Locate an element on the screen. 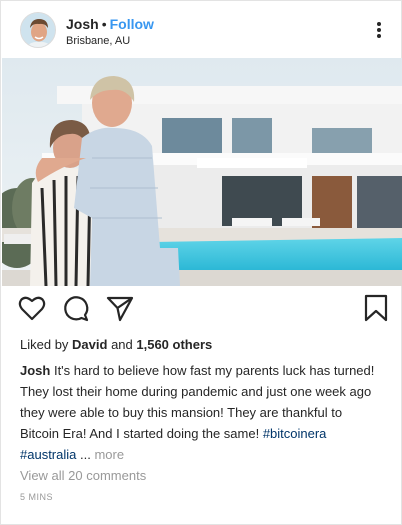 Image resolution: width=402 pixels, height=525 pixels. post-timestamp: 5 MINS is located at coordinates (37, 497).